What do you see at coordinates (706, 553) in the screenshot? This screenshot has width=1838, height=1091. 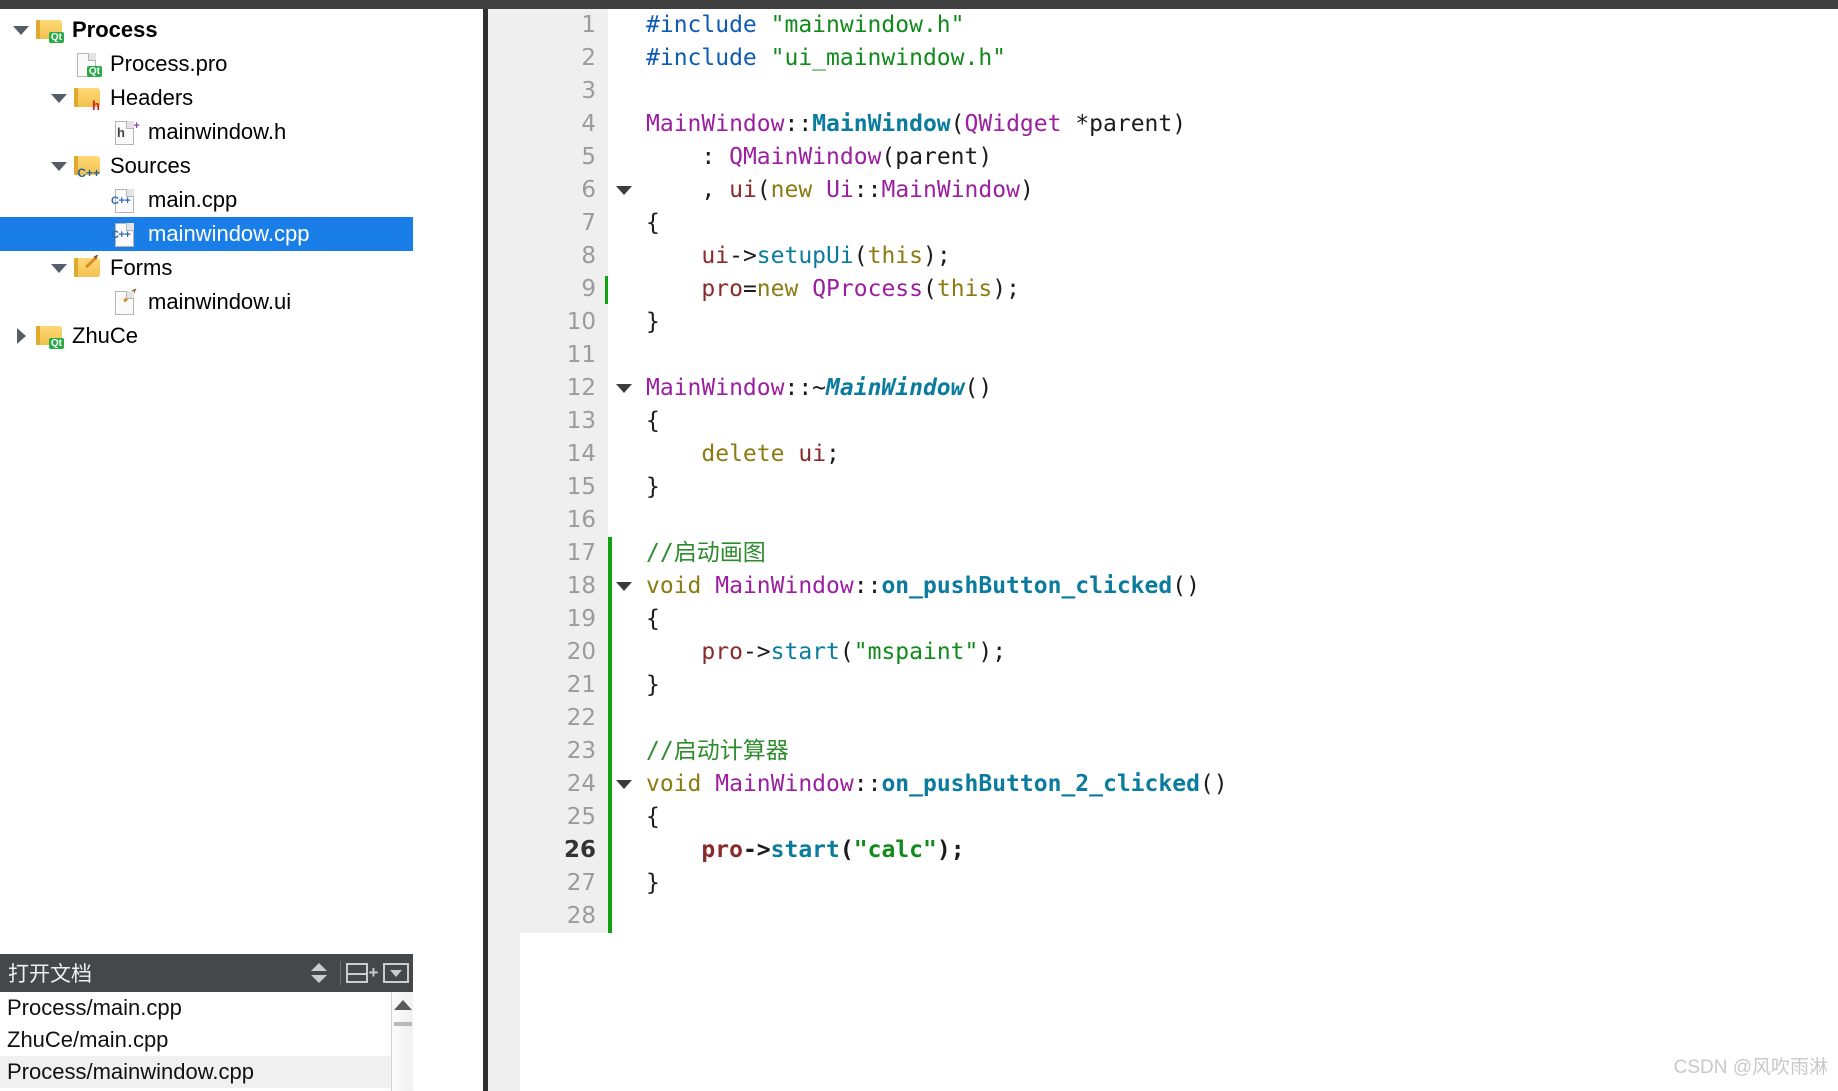 I see `code-token: //启动画图` at bounding box center [706, 553].